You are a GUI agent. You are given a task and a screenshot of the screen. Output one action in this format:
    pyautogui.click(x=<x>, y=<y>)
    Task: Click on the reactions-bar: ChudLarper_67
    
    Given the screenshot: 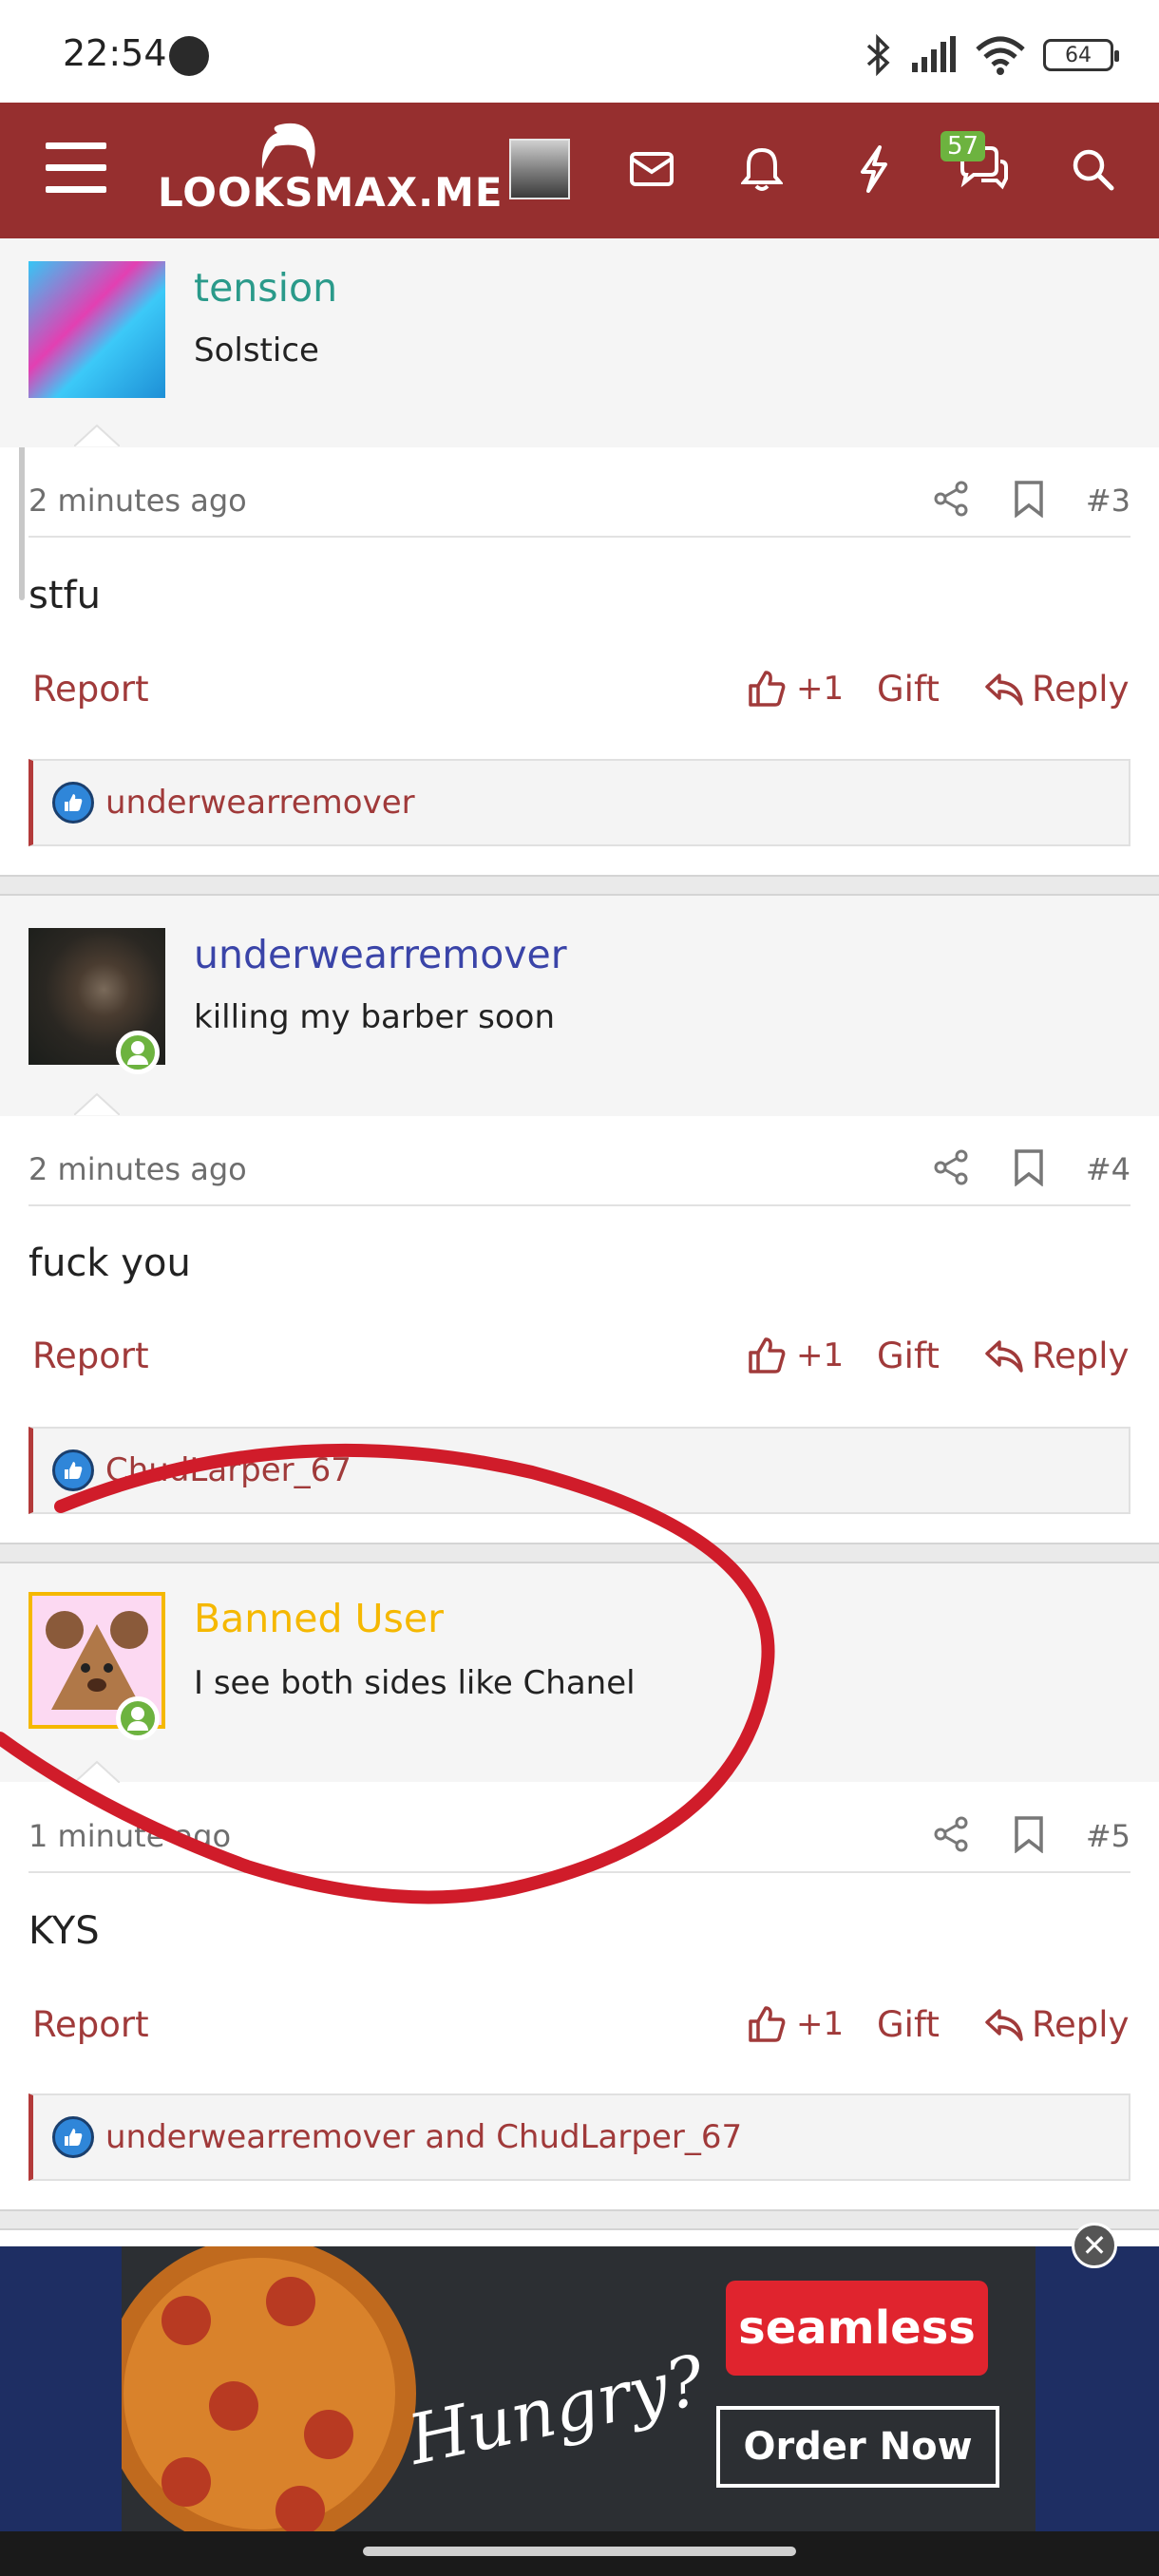 What is the action you would take?
    pyautogui.click(x=579, y=1470)
    